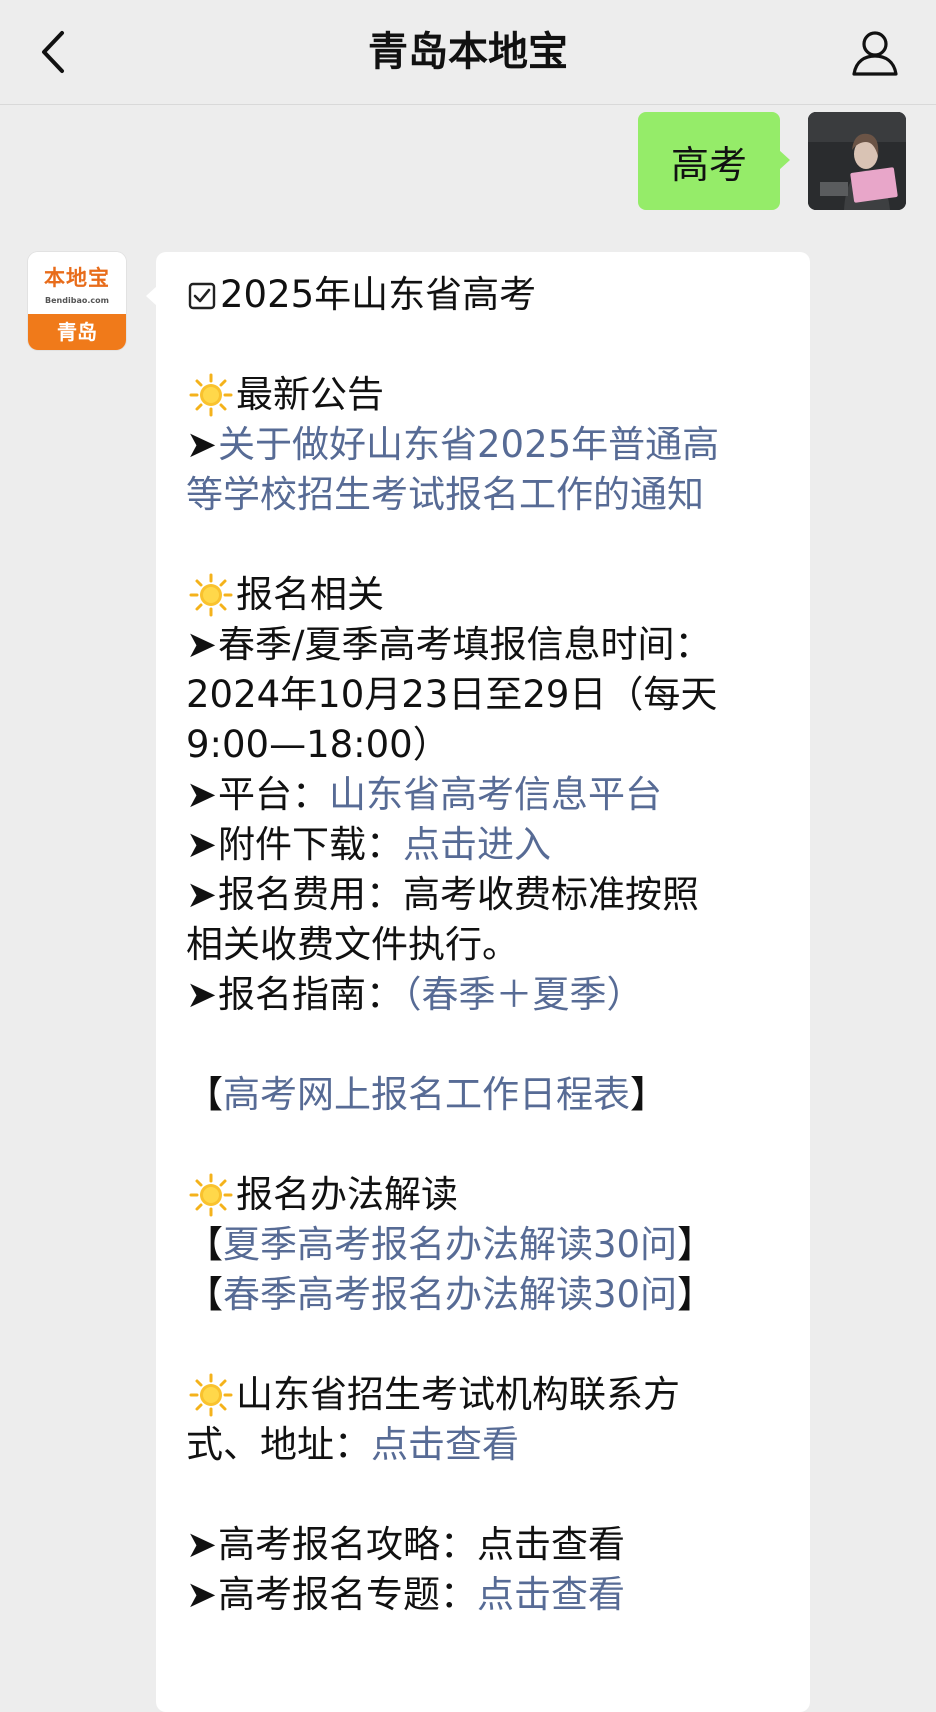  I want to click on chat-title: 青岛本地宝, so click(468, 52).